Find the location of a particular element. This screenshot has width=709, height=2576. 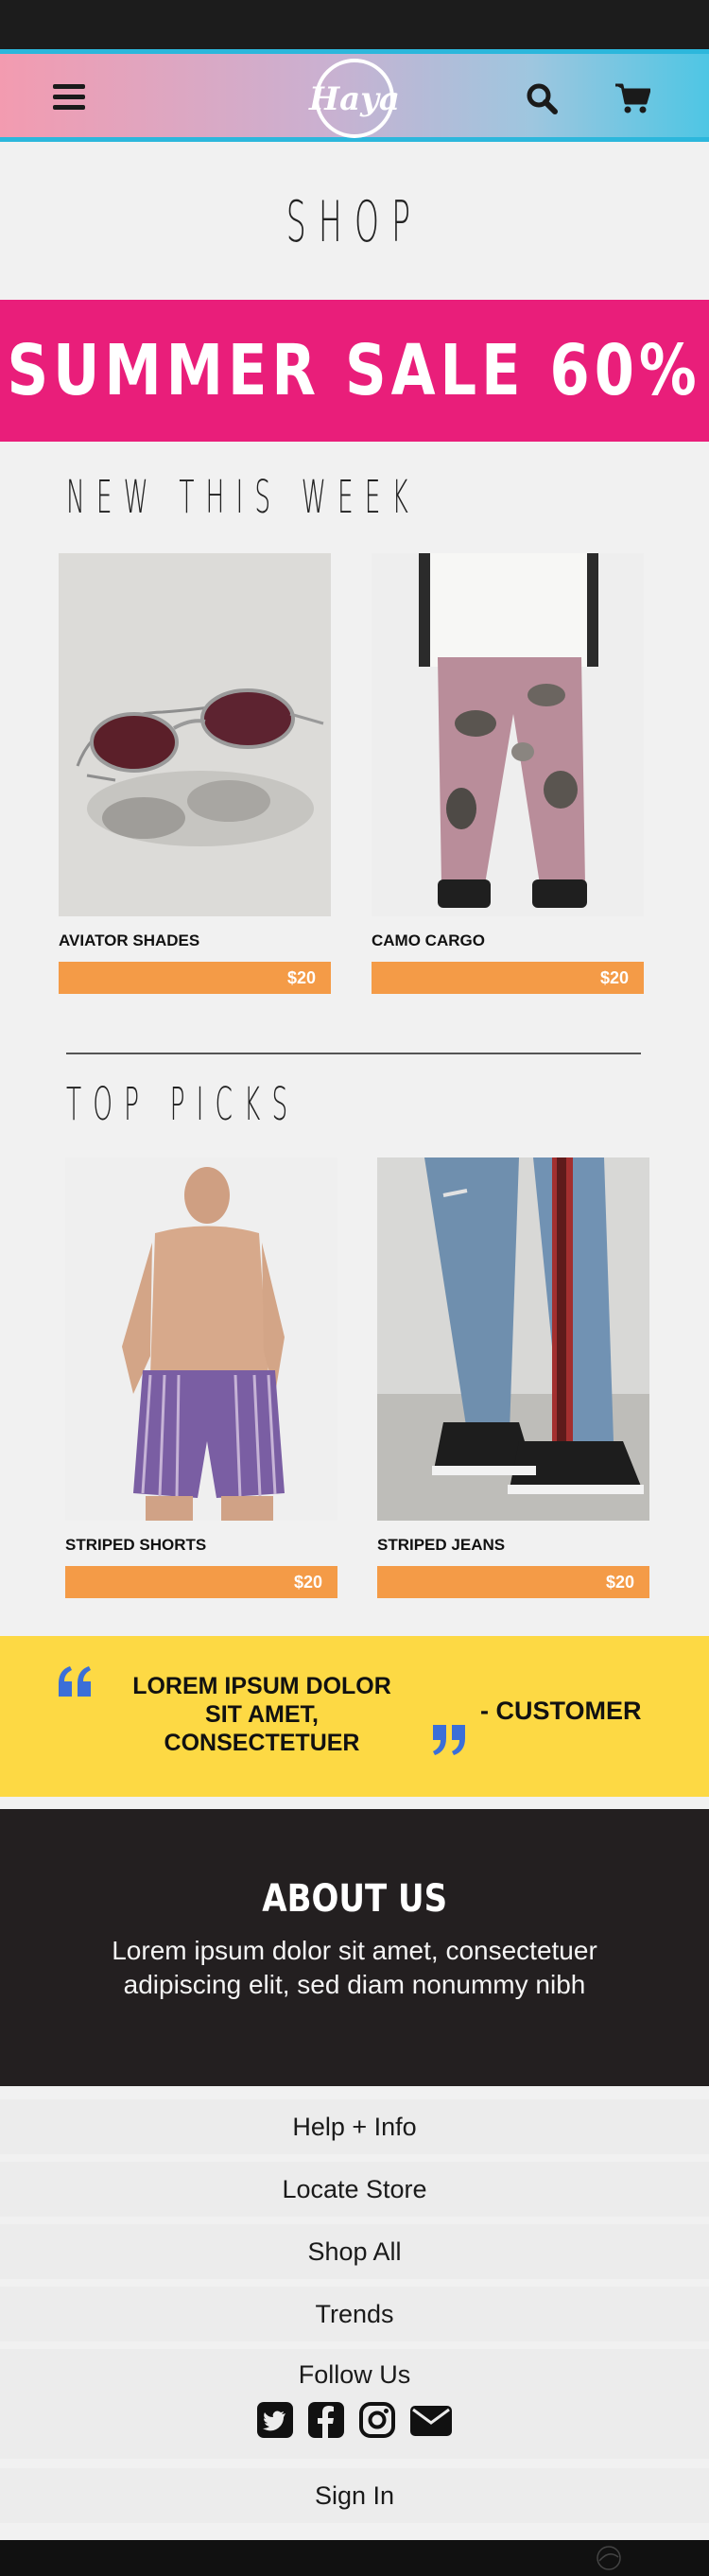

product-image-jeans is located at coordinates (513, 1339).